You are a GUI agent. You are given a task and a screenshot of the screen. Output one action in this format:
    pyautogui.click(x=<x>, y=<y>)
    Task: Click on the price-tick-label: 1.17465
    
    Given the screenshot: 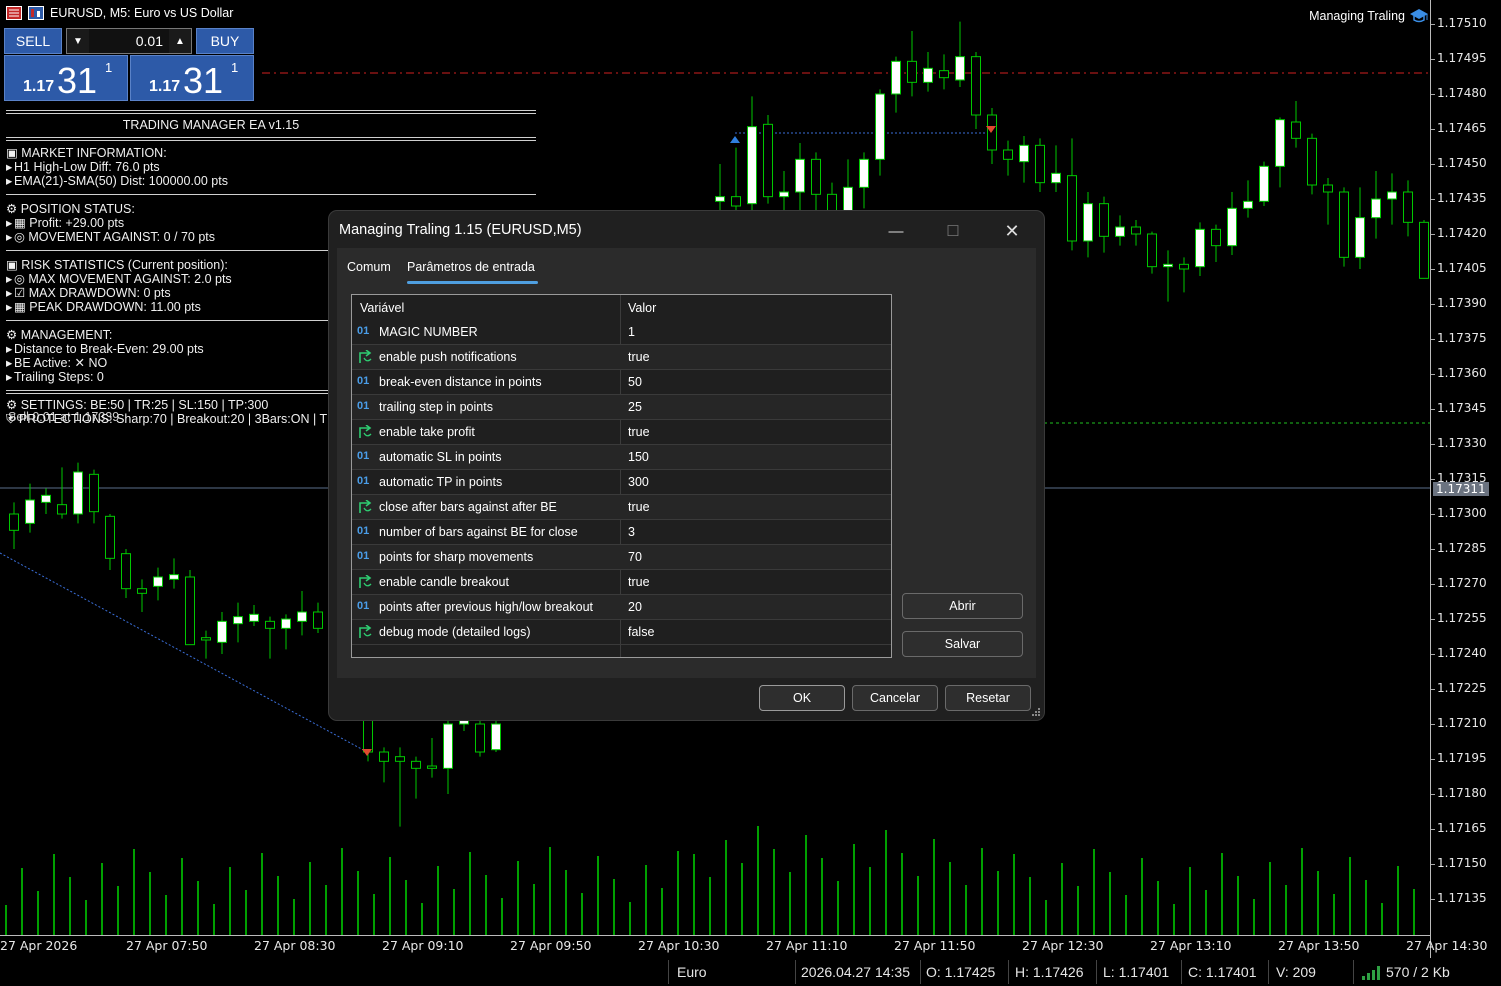 What is the action you would take?
    pyautogui.click(x=1462, y=128)
    